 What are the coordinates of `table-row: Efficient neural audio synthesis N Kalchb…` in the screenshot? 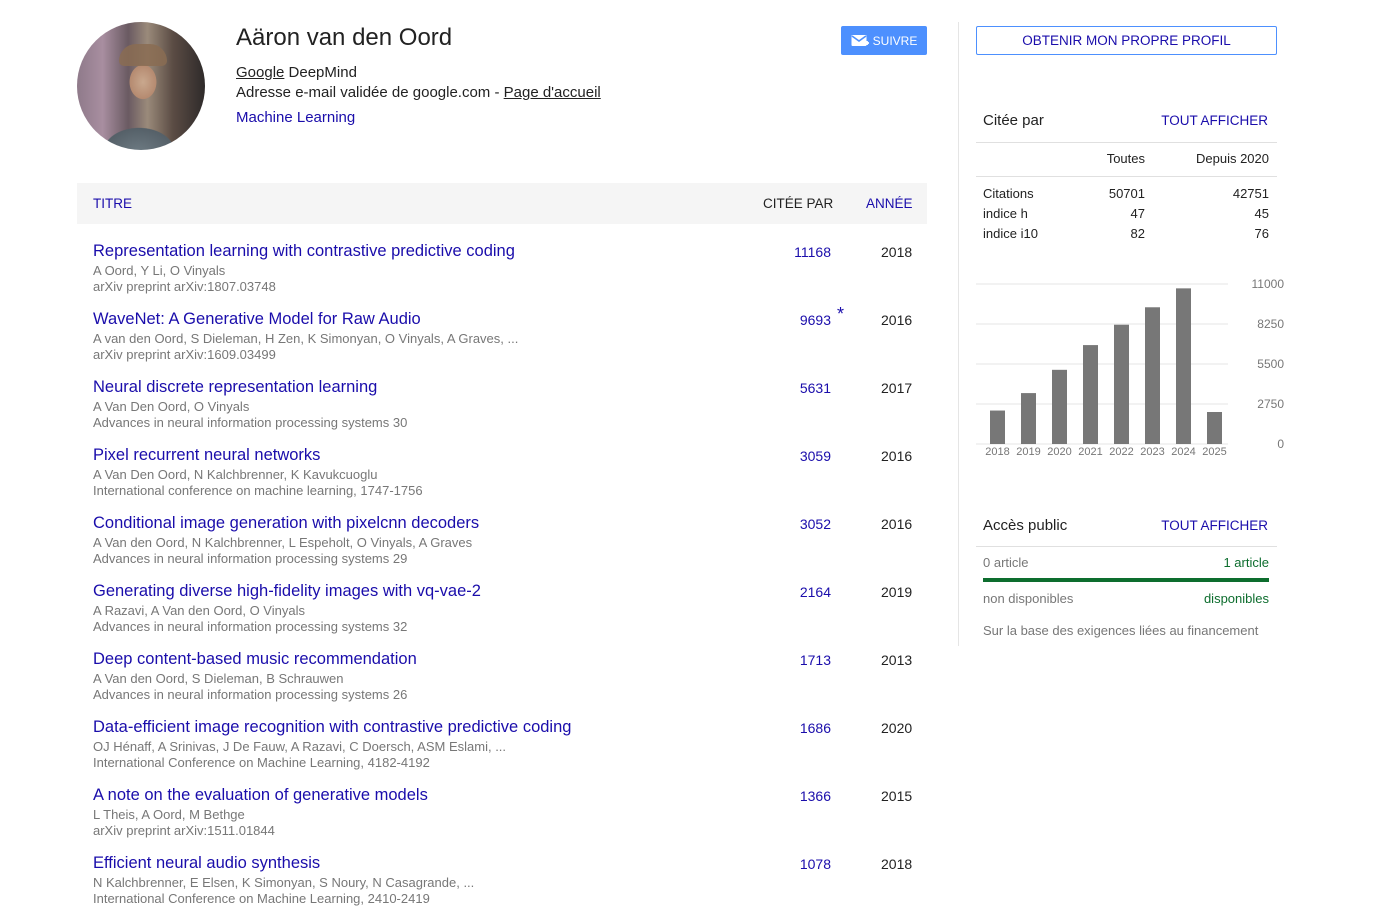 It's located at (502, 888).